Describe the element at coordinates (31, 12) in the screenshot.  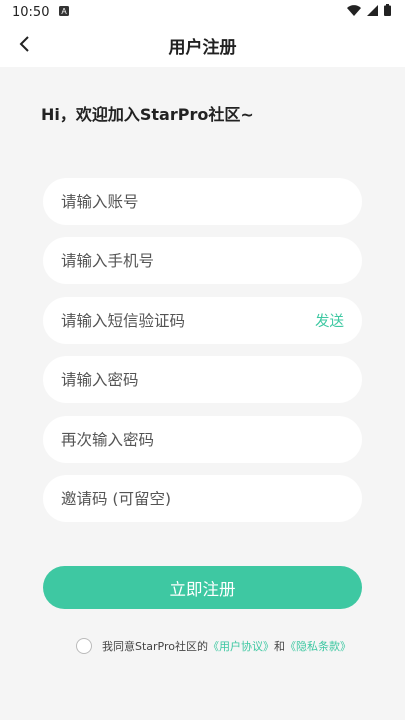
I see `status-time: 10:50` at that location.